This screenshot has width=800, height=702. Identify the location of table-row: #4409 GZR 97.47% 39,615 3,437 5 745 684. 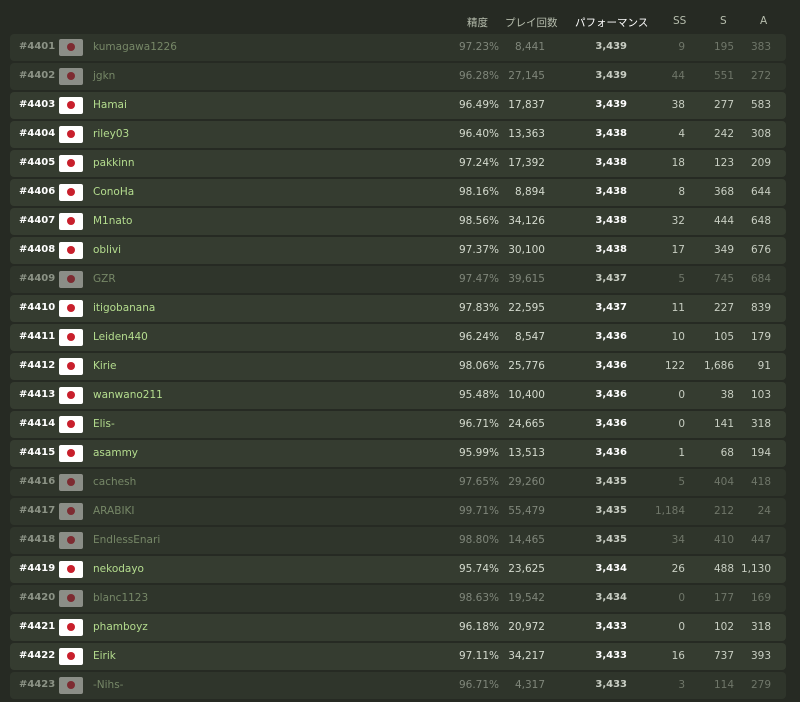
(398, 279).